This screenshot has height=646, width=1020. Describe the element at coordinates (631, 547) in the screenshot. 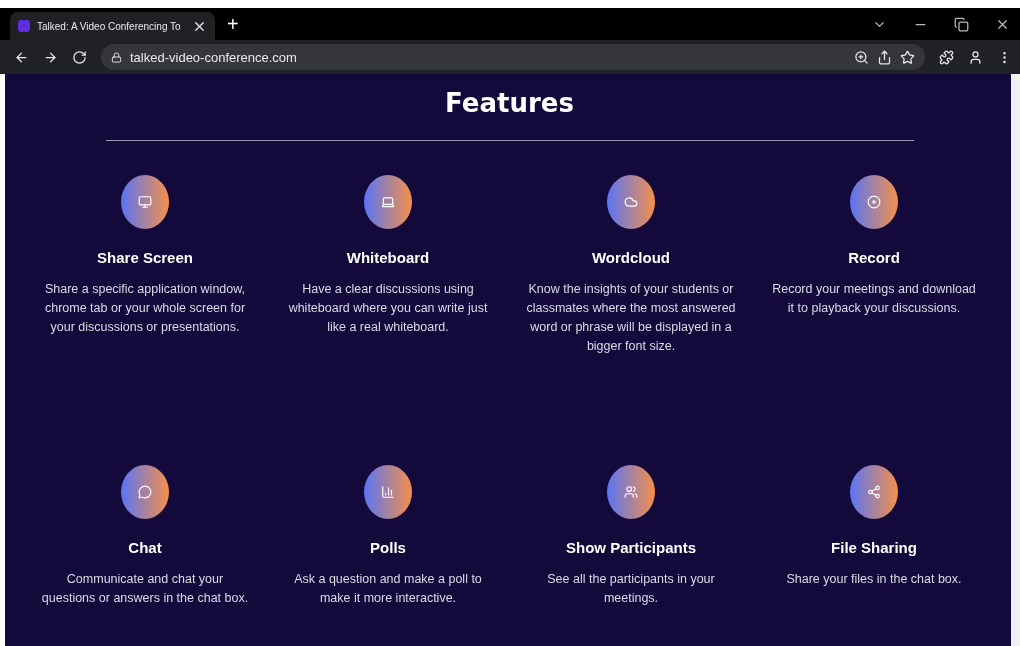

I see `feature-title: Show Participants` at that location.